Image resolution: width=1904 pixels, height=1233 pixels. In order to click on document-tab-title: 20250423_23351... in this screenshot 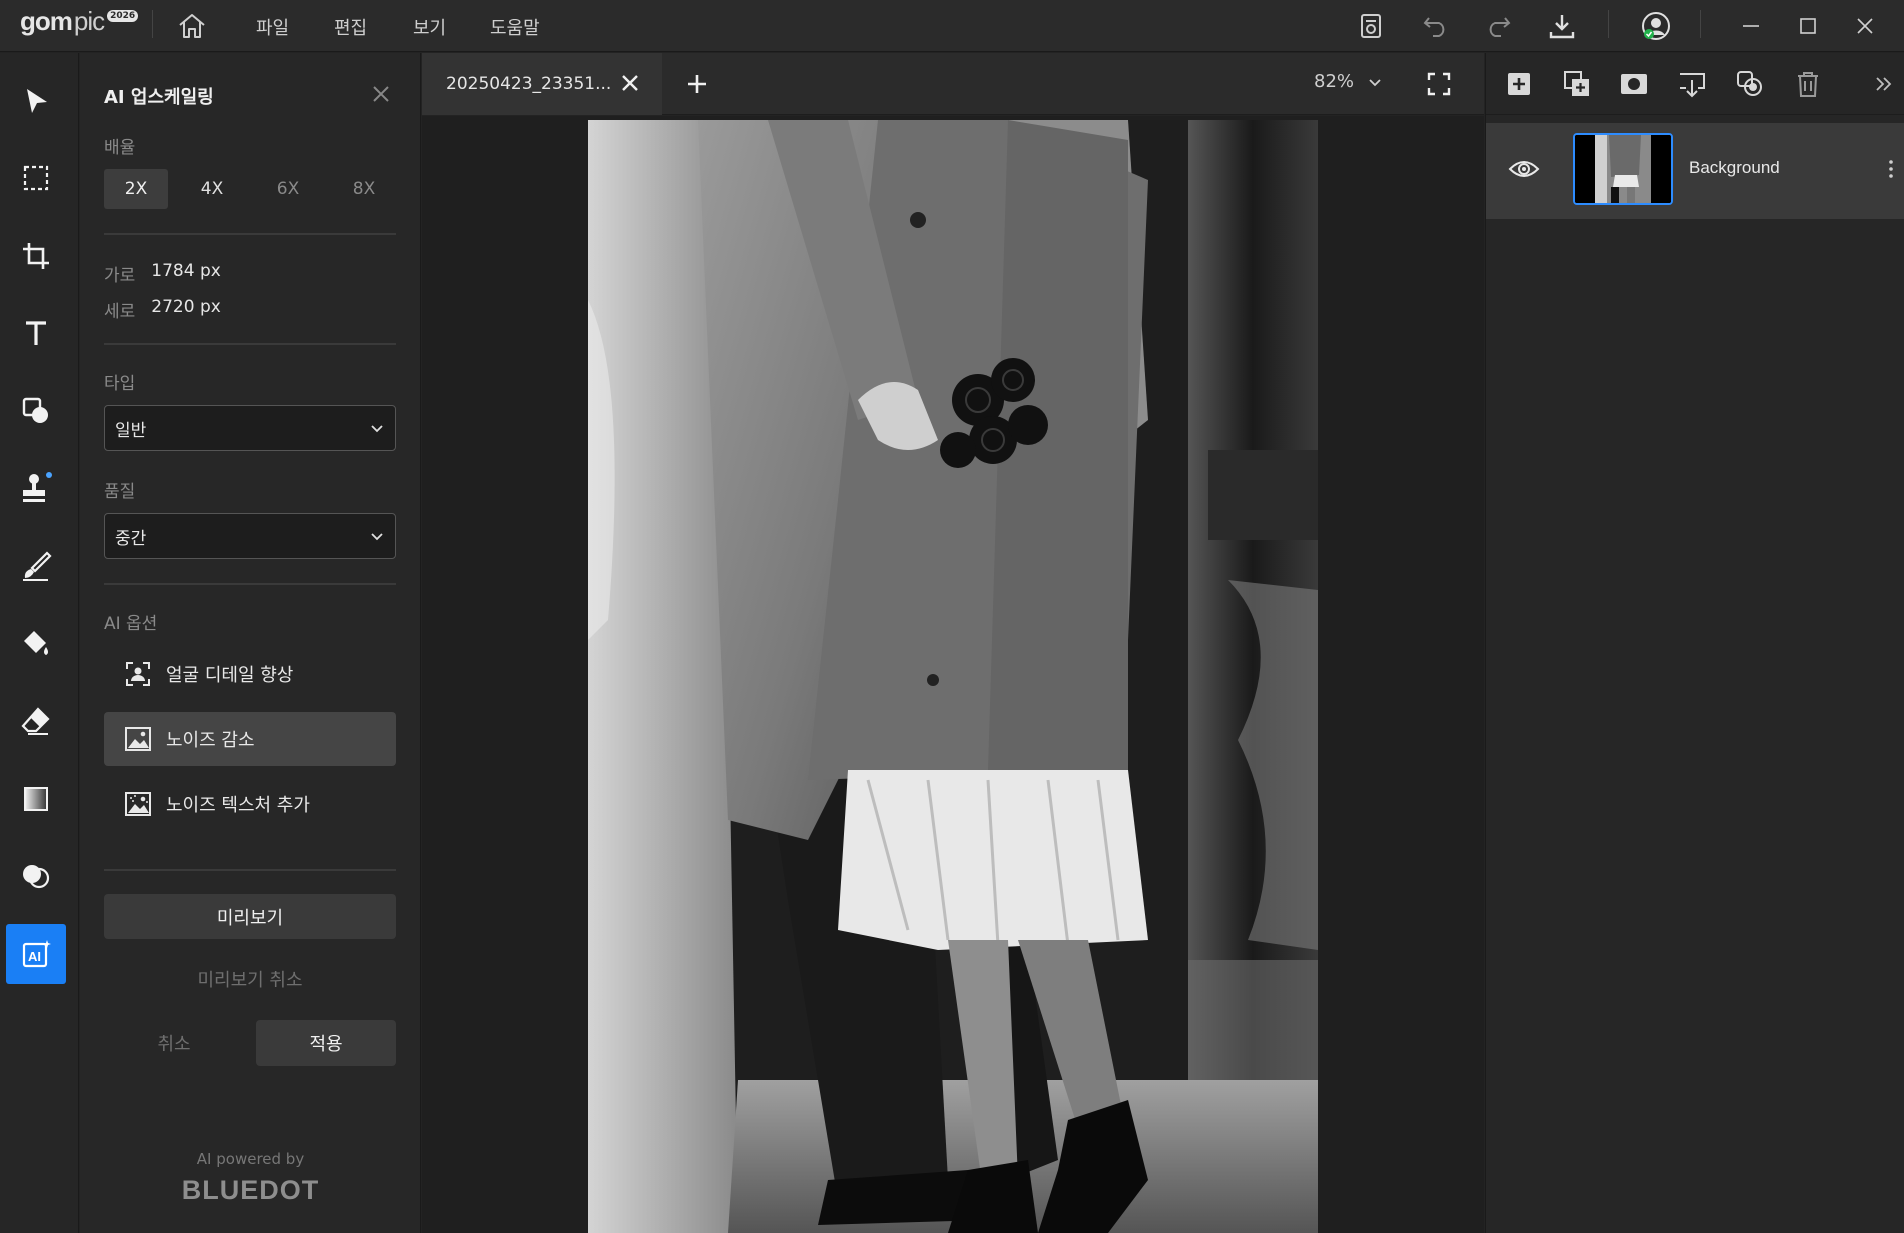, I will do `click(529, 84)`.